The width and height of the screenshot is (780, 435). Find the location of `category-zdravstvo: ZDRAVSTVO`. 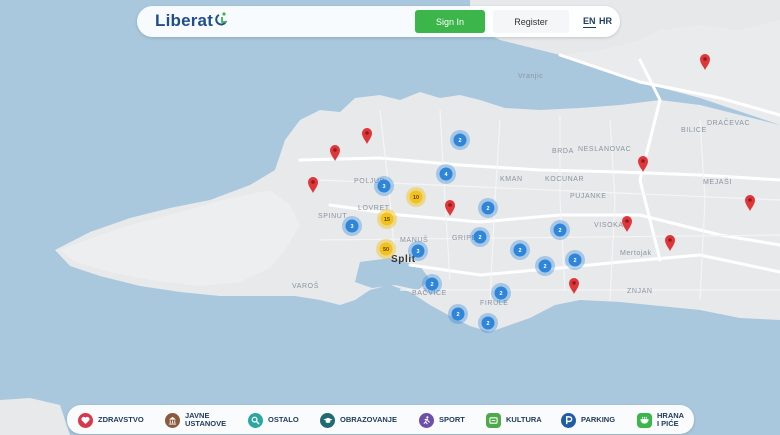

category-zdravstvo: ZDRAVSTVO is located at coordinates (111, 420).